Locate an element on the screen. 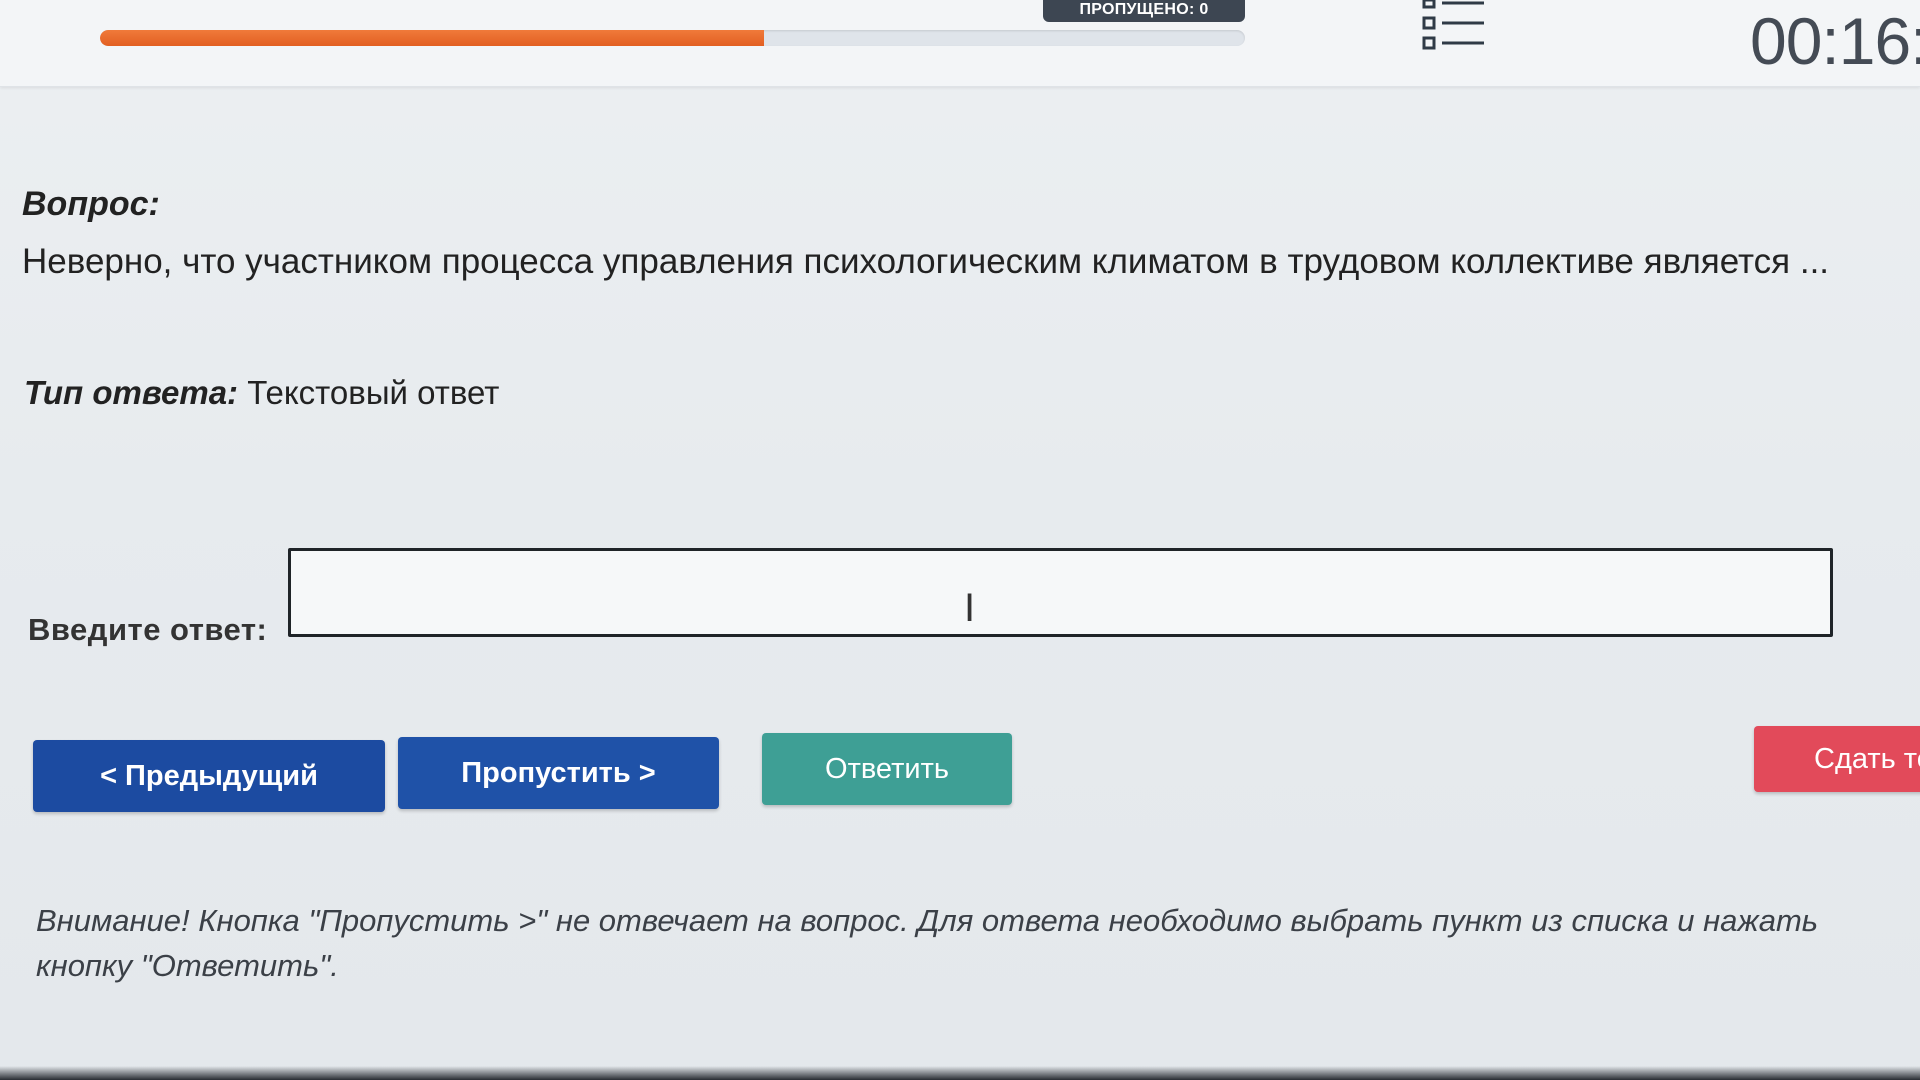 The image size is (1920, 1080). test-timer: 00:16:3 is located at coordinates (1835, 41).